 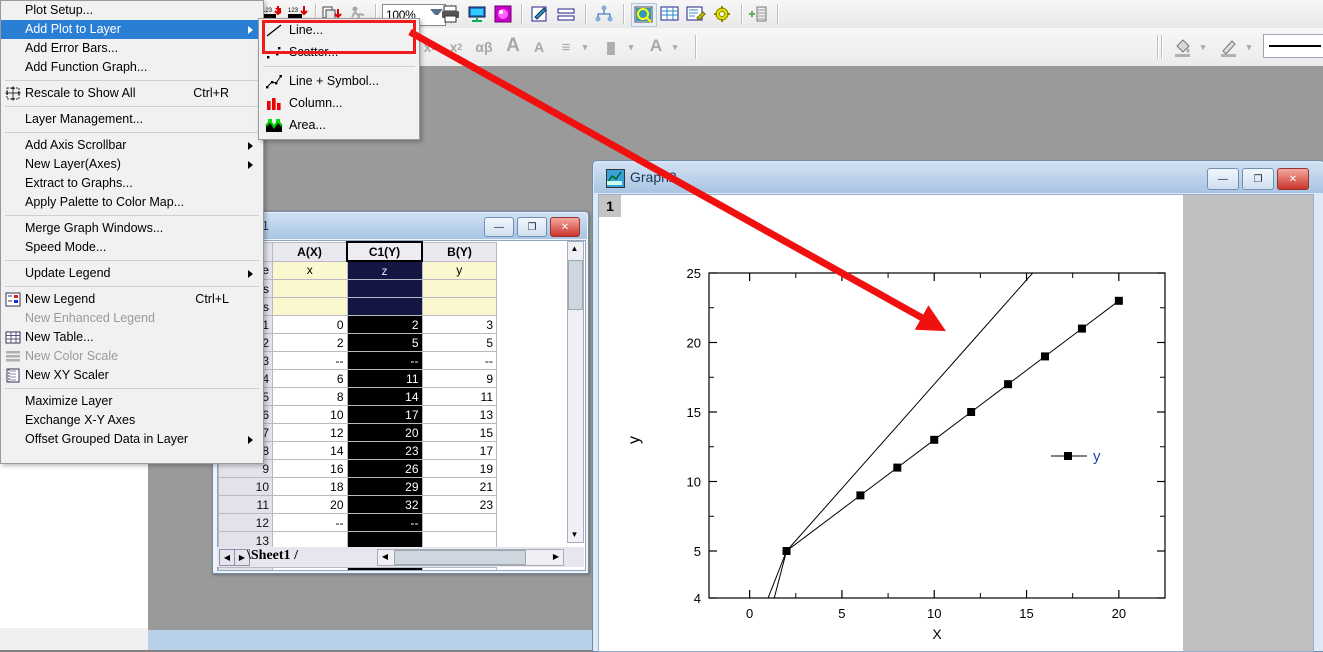 I want to click on workbook-tab-bar: ◀ ▶ \Sheet1 / ◀ ▶, so click(x=400, y=557).